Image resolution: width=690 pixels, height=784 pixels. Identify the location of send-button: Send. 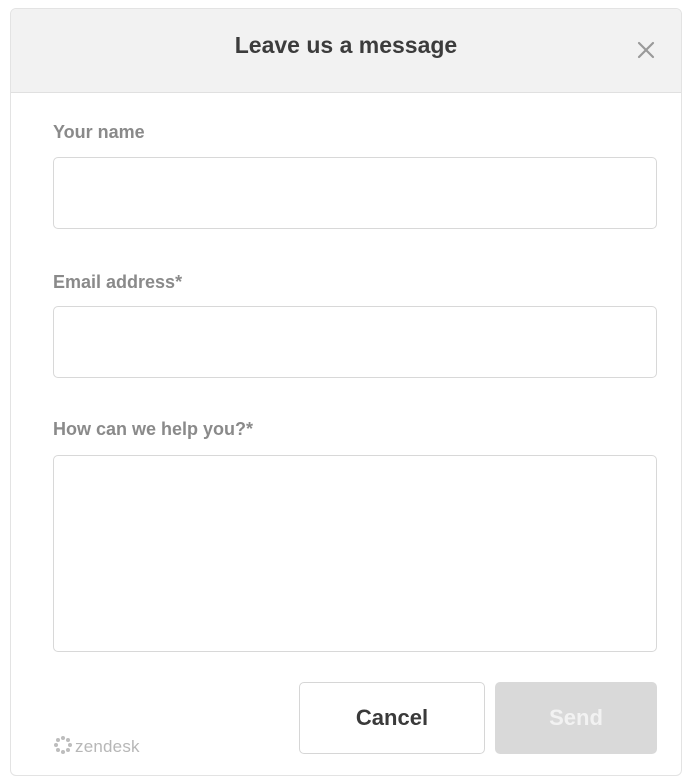
(576, 718).